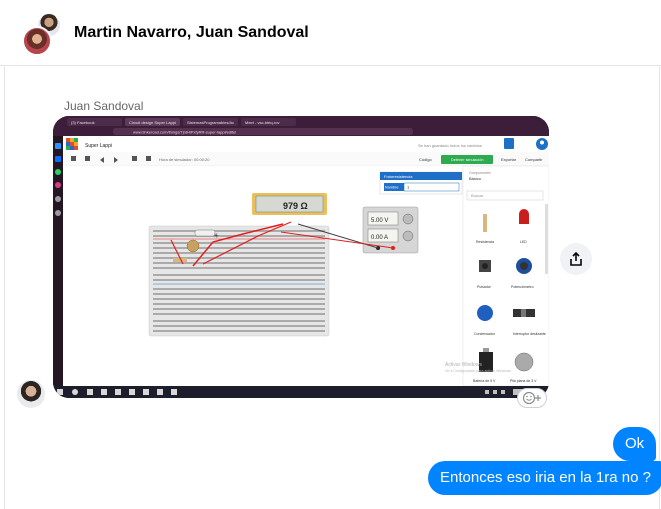 Image resolution: width=661 pixels, height=509 pixels. I want to click on tab-meet: Meet - vsc-bbtq-rov, so click(262, 122).